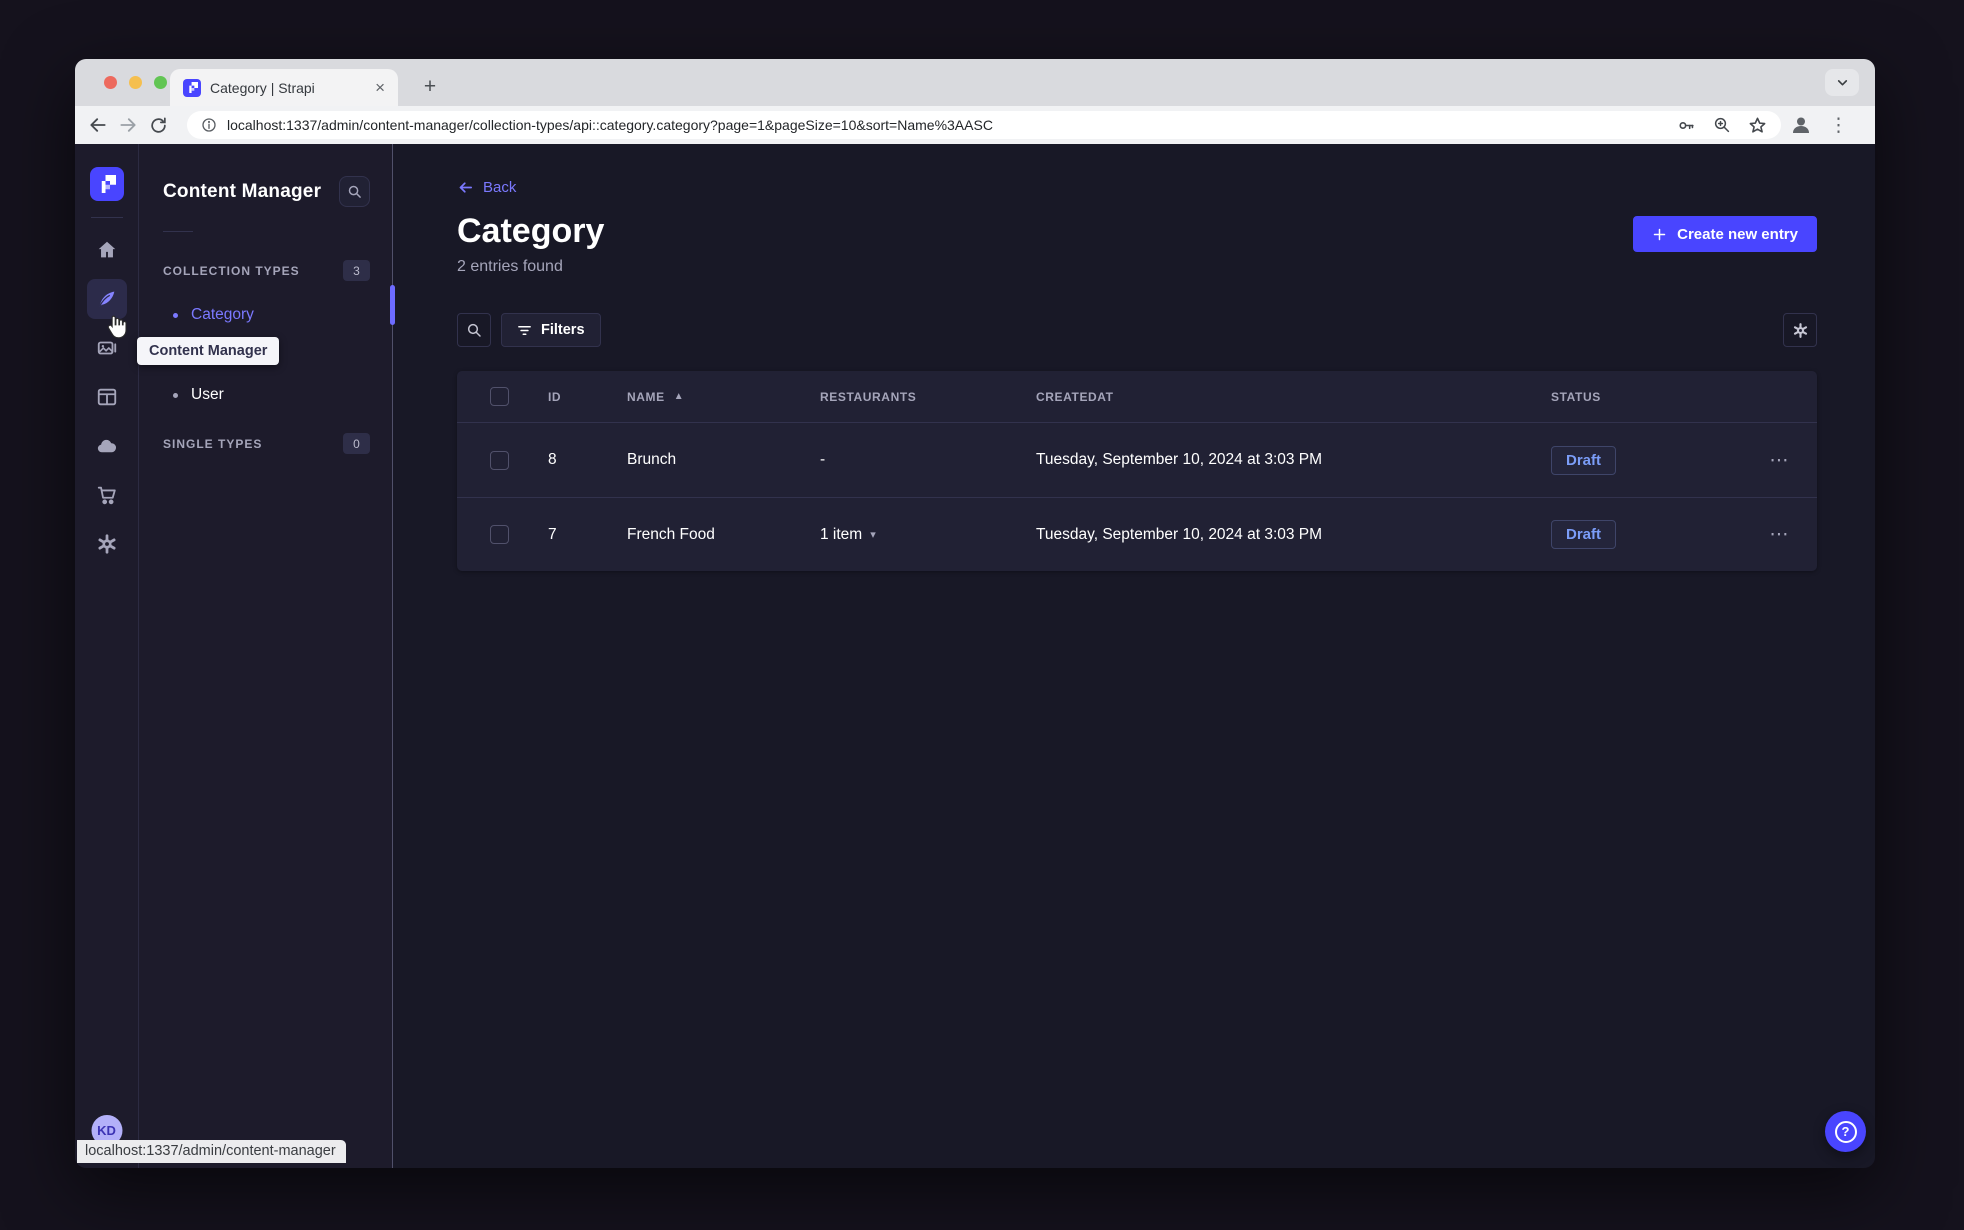 This screenshot has width=1964, height=1230. I want to click on zoom-magnifier-icon, so click(1722, 125).